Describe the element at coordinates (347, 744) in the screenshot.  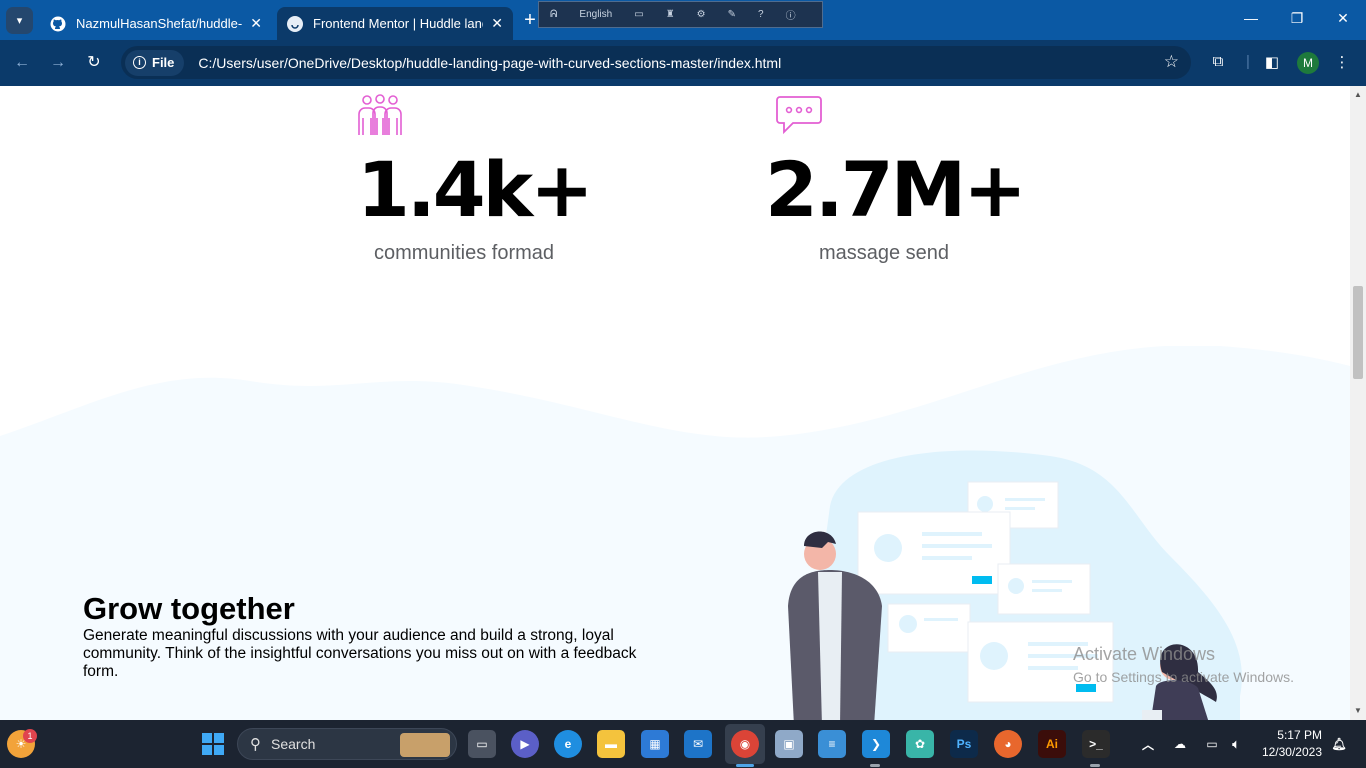
I see `taskbar-search-input: ⚲ Search` at that location.